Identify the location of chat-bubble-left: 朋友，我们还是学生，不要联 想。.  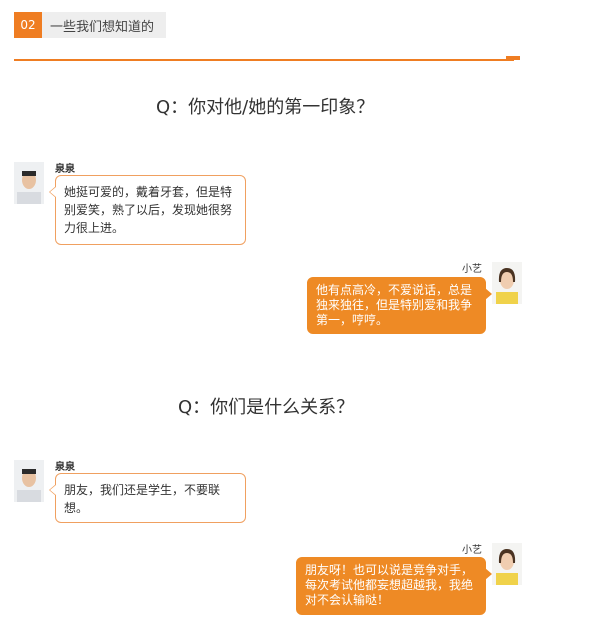
(147, 498).